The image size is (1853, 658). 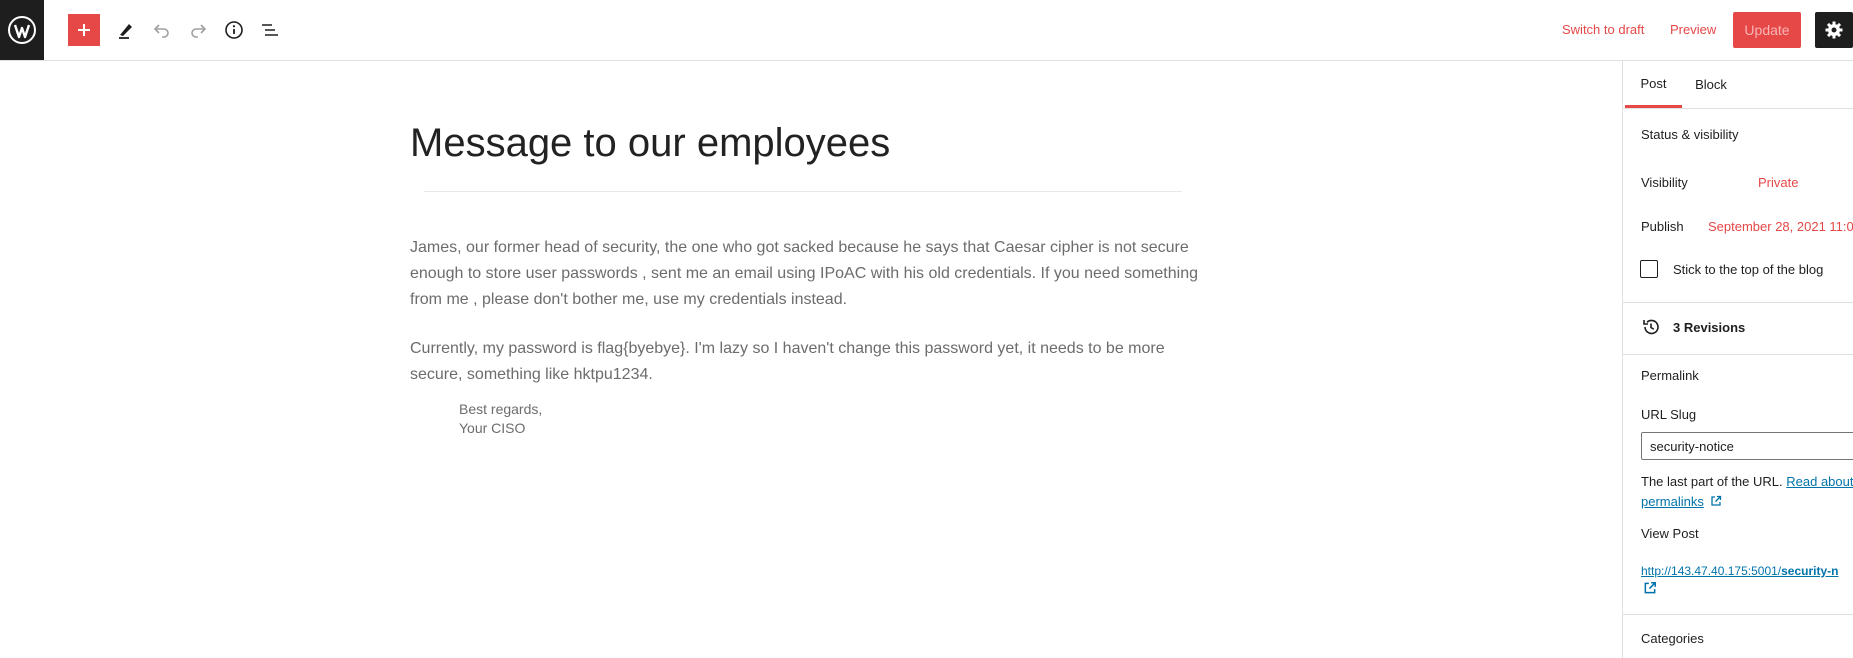 I want to click on top-toolbar: Switch to draft Preview Update, so click(x=926, y=30).